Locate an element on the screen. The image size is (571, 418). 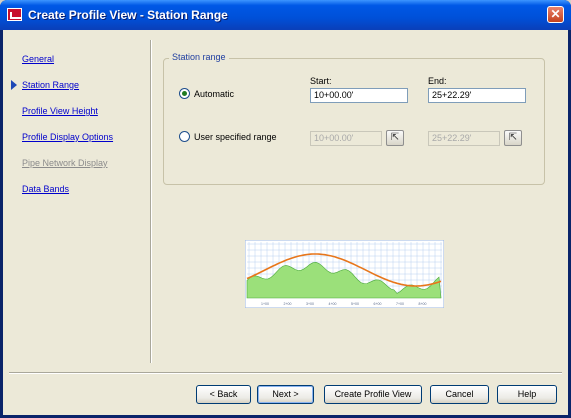
pick-end-button: ⇱ is located at coordinates (513, 138).